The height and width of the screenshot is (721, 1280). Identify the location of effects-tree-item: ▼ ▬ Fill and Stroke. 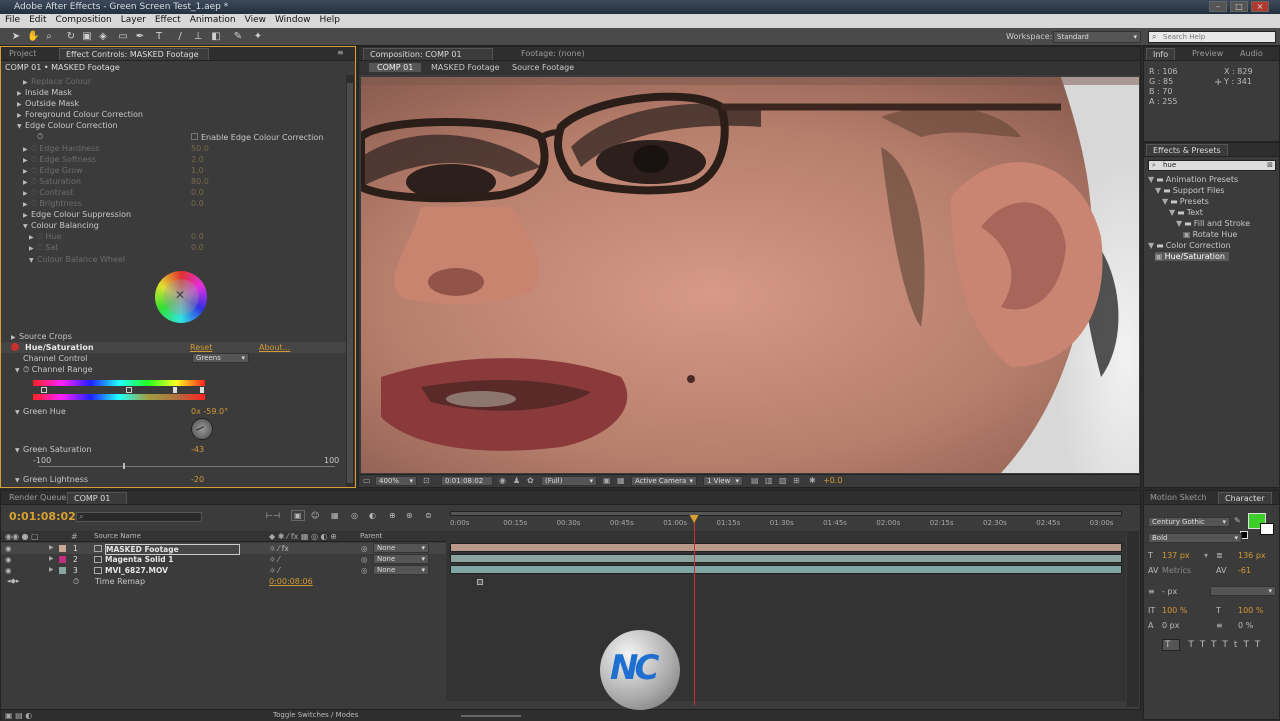
(1213, 223).